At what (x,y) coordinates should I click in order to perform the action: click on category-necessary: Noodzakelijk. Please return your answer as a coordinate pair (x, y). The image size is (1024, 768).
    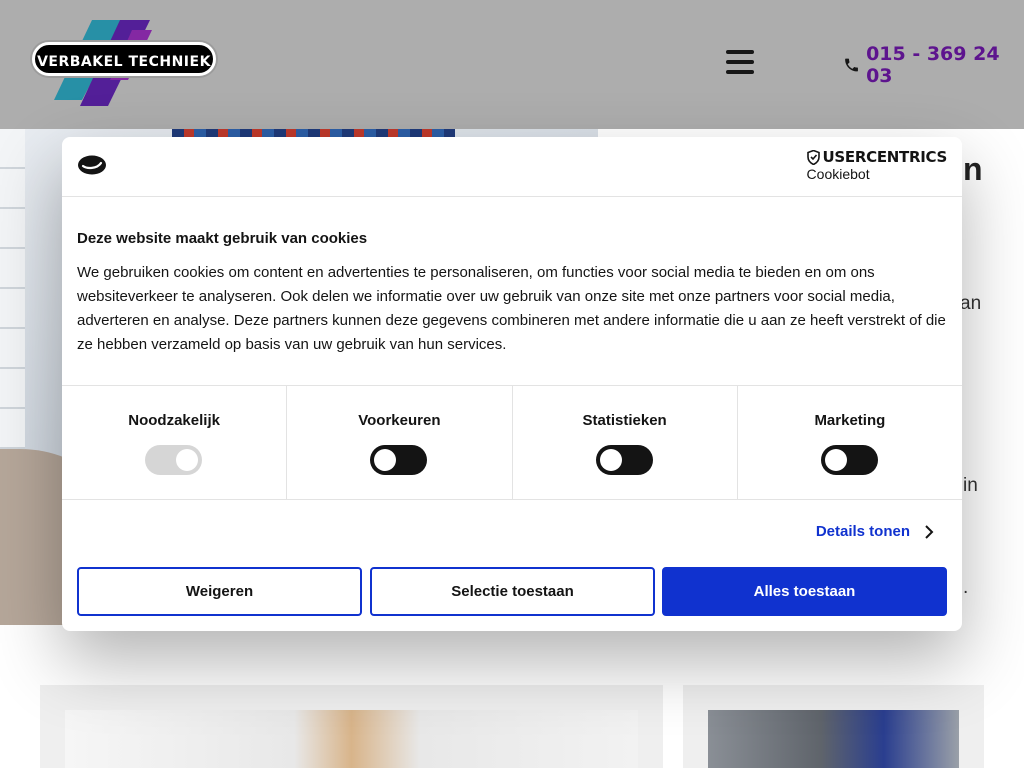
    Looking at the image, I should click on (175, 442).